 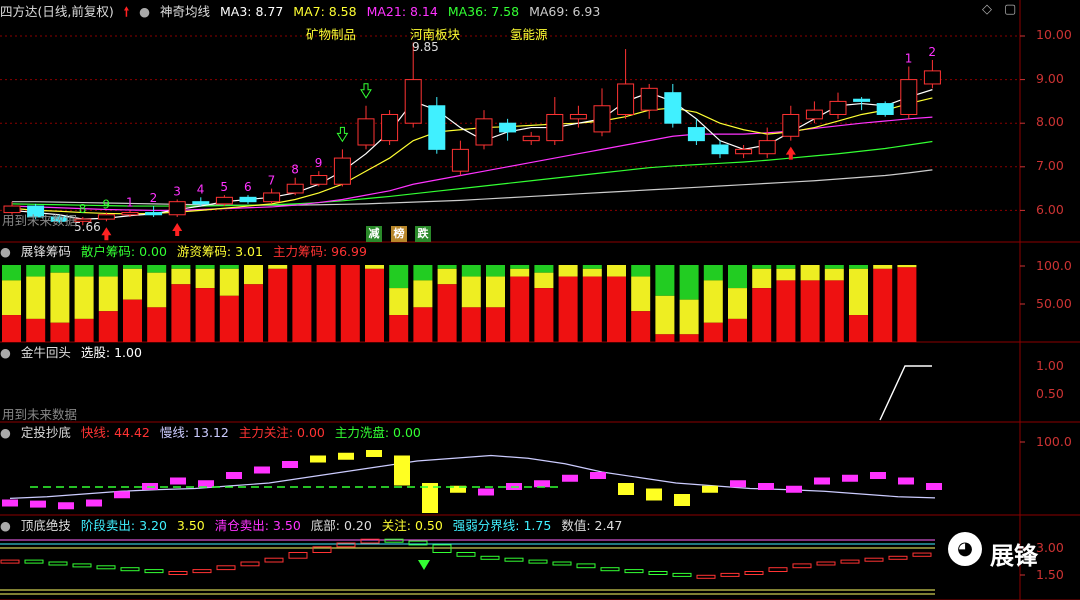 I want to click on indicator-name: 金牛回头, so click(x=46, y=352).